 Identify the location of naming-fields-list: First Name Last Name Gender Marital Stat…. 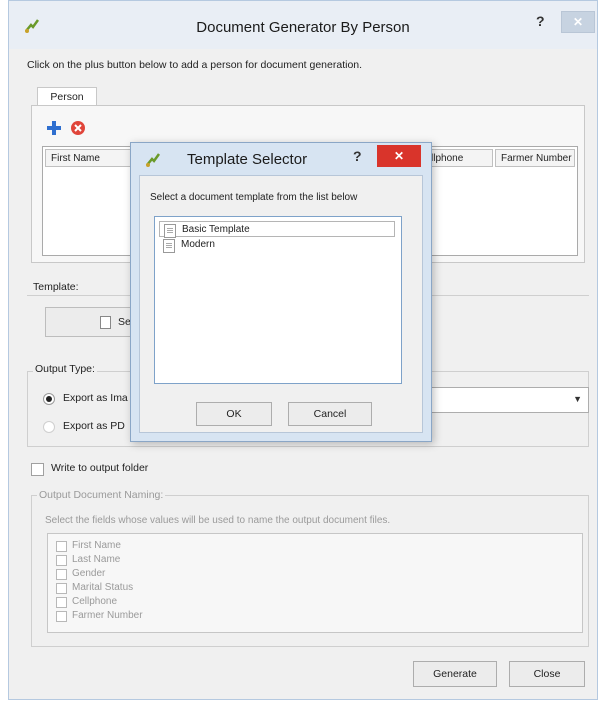
(315, 583).